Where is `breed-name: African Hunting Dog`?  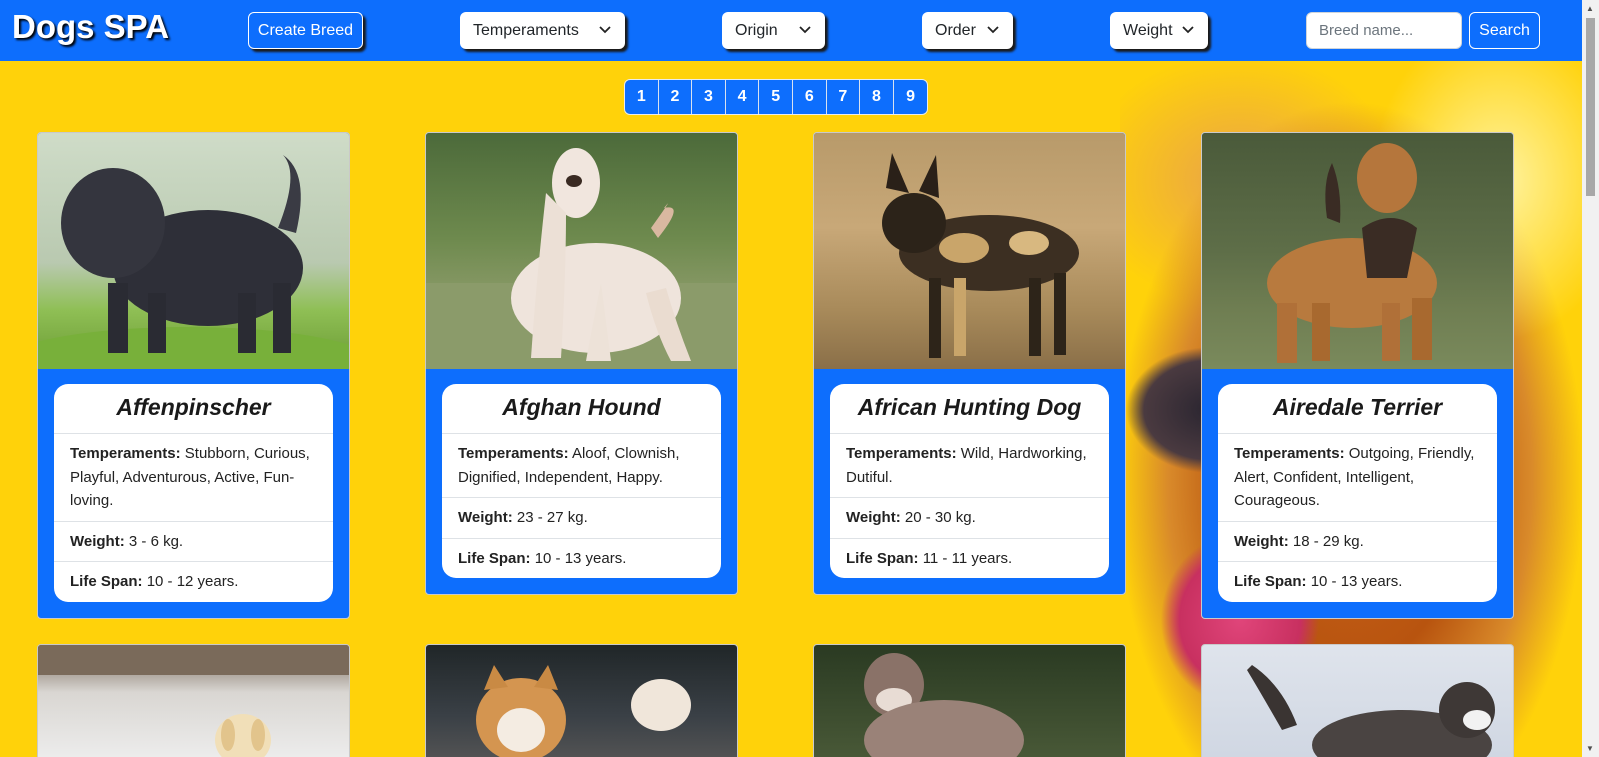
breed-name: African Hunting Dog is located at coordinates (969, 409).